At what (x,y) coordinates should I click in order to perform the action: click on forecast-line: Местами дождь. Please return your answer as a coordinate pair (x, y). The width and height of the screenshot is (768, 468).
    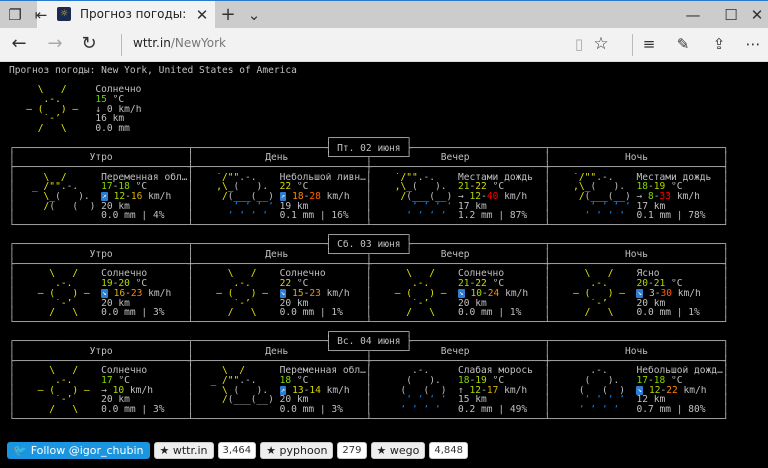
    Looking at the image, I should click on (679, 178).